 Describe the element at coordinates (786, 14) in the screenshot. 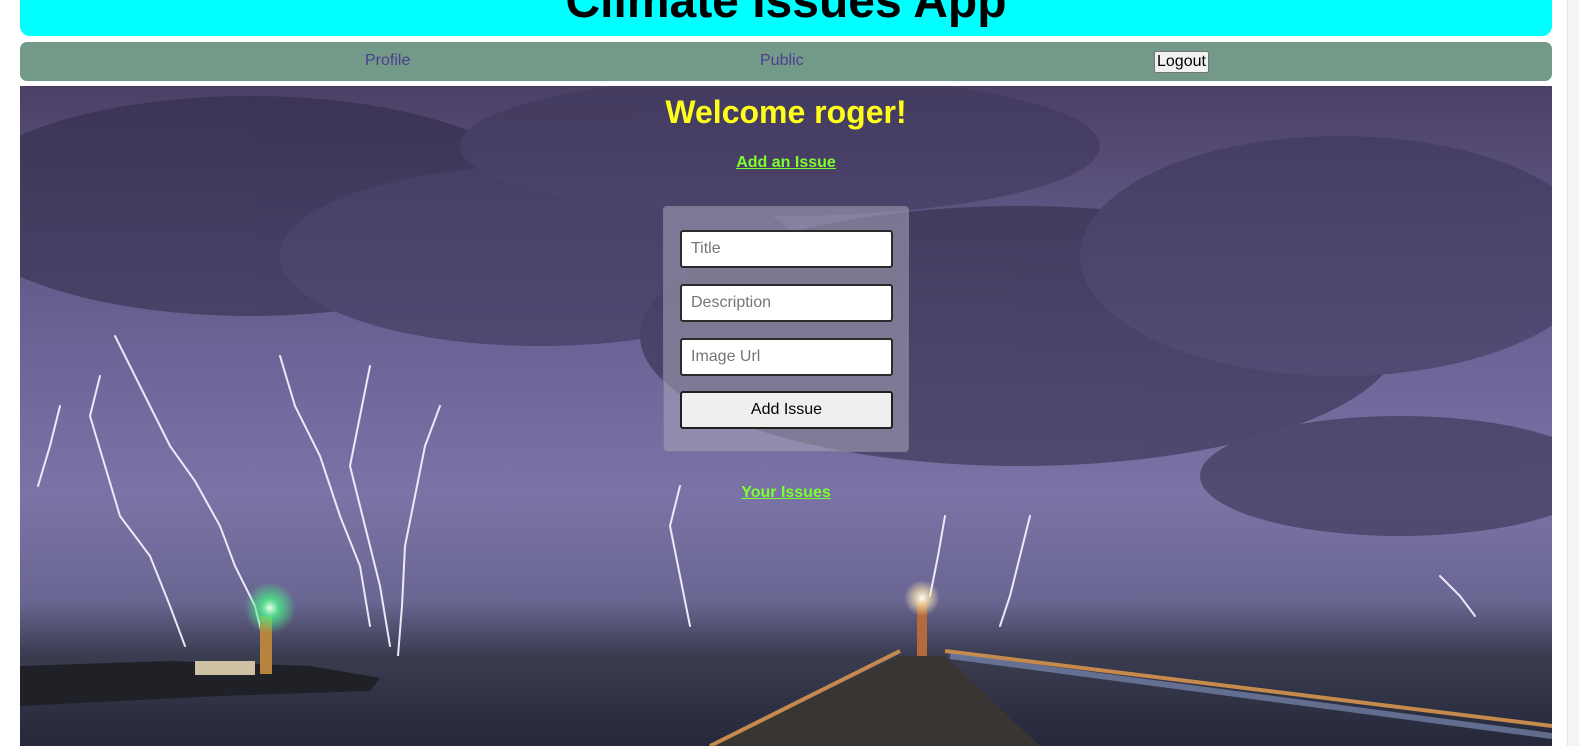

I see `app-title: Climate Issues App` at that location.